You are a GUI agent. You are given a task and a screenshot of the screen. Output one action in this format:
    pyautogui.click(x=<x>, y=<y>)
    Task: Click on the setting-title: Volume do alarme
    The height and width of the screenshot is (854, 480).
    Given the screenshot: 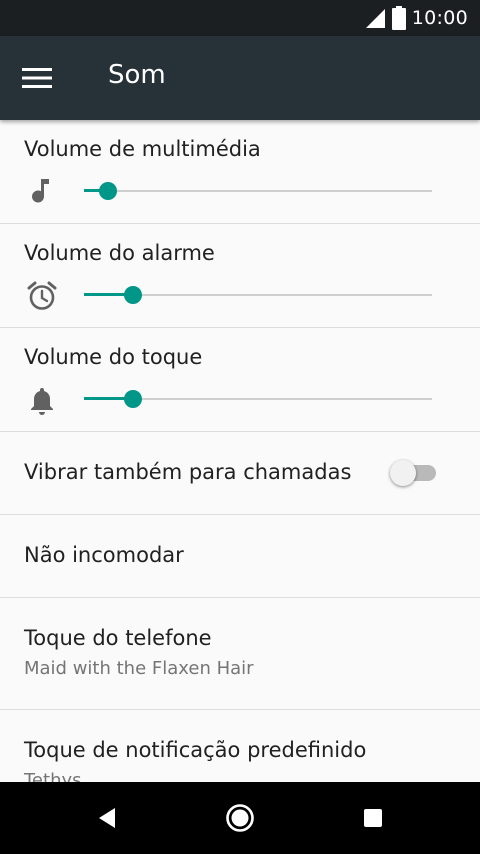 What is the action you would take?
    pyautogui.click(x=119, y=253)
    